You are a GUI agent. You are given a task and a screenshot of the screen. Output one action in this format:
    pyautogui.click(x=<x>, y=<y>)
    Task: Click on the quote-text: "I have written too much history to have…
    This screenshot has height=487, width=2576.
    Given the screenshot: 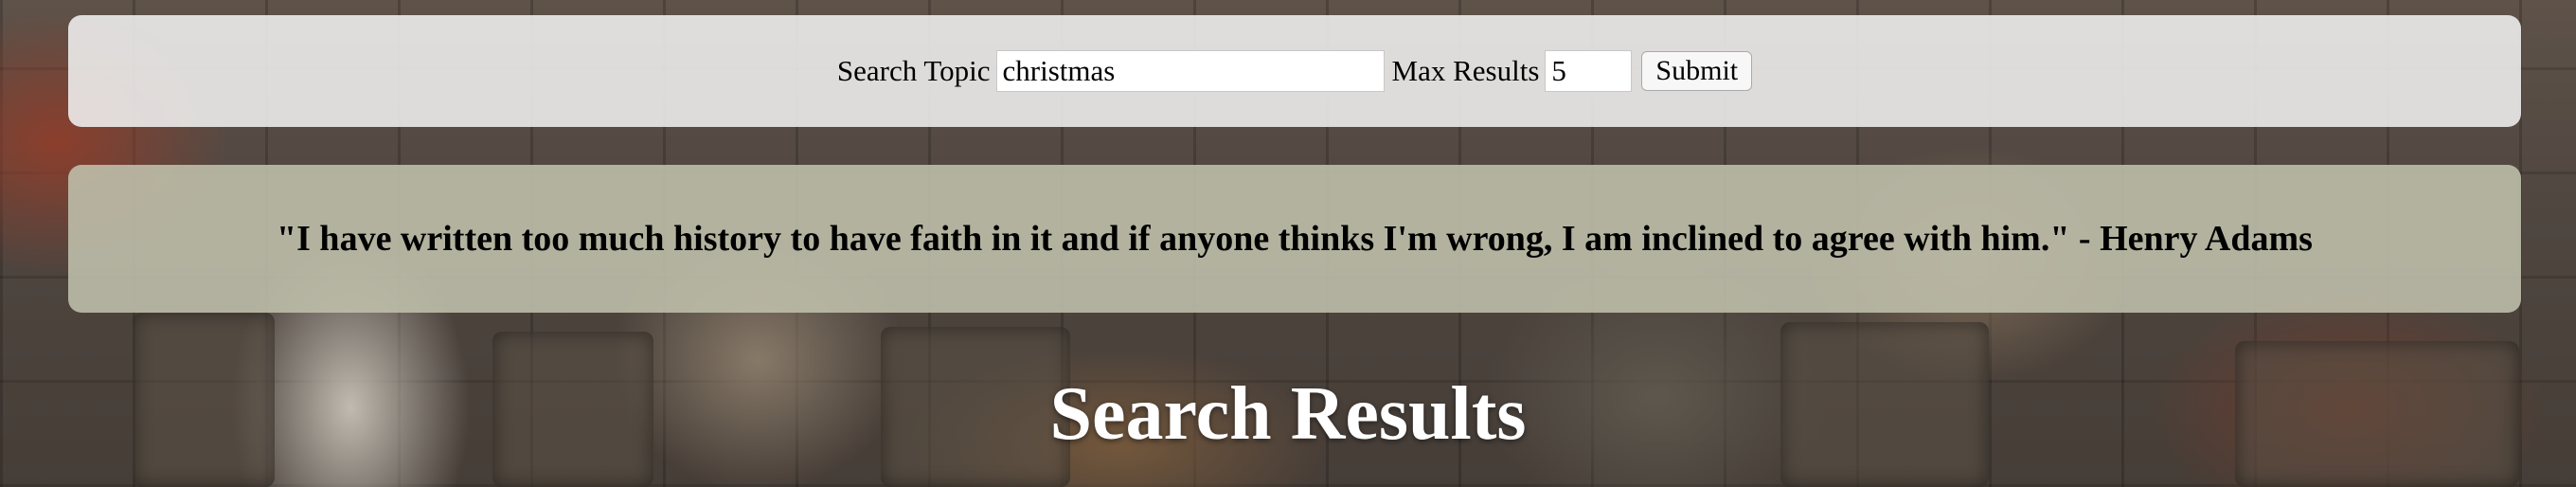 What is the action you would take?
    pyautogui.click(x=1295, y=239)
    